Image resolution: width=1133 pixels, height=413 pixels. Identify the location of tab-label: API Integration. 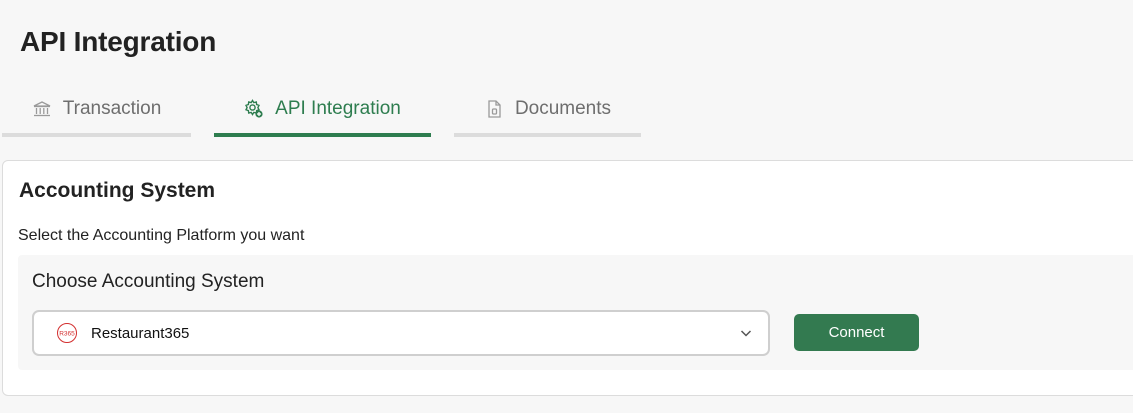
(338, 108).